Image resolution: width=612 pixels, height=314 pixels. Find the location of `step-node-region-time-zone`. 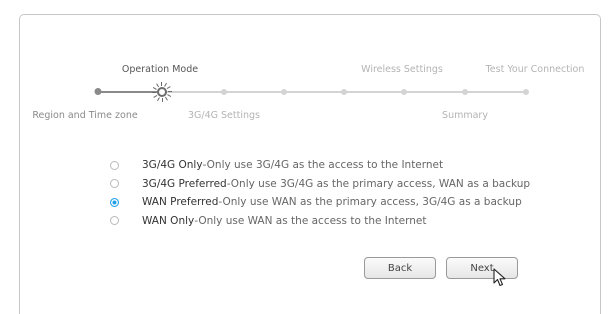

step-node-region-time-zone is located at coordinates (98, 91).